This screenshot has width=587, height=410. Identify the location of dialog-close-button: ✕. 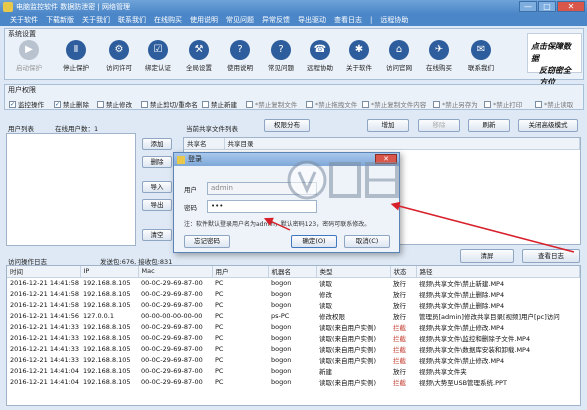
(386, 159).